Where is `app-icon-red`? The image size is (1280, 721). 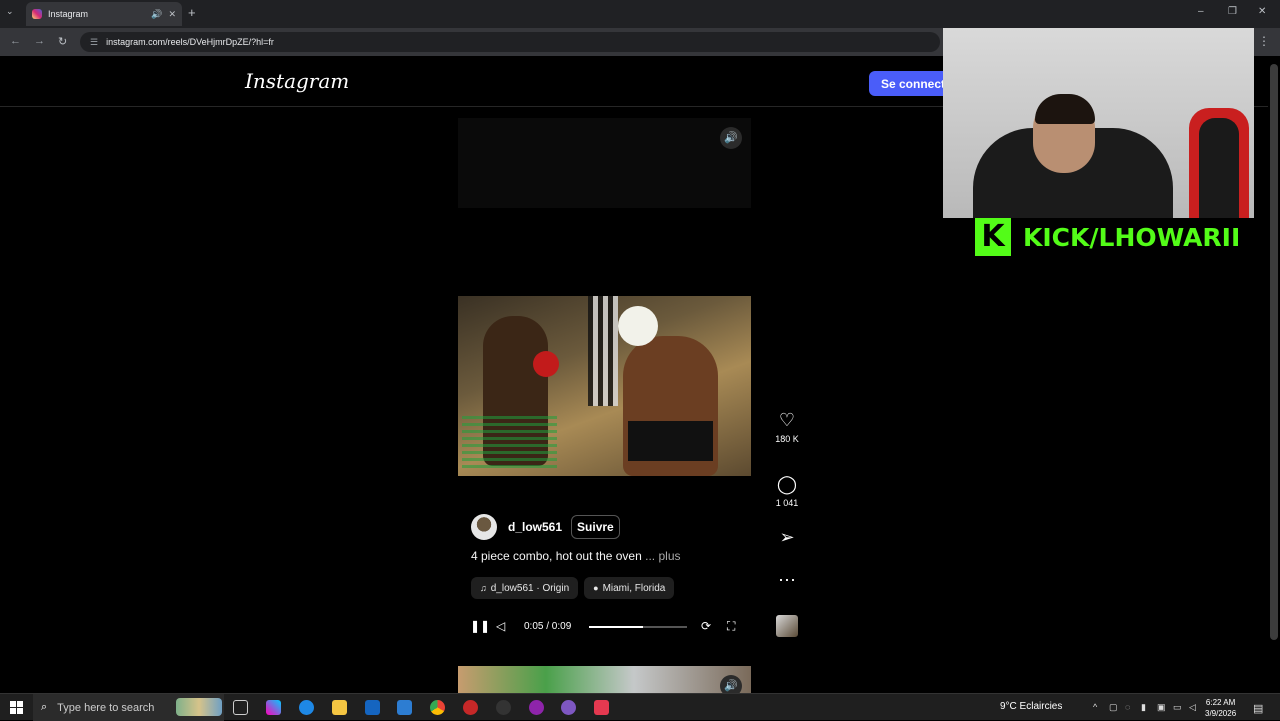
app-icon-red is located at coordinates (536, 707).